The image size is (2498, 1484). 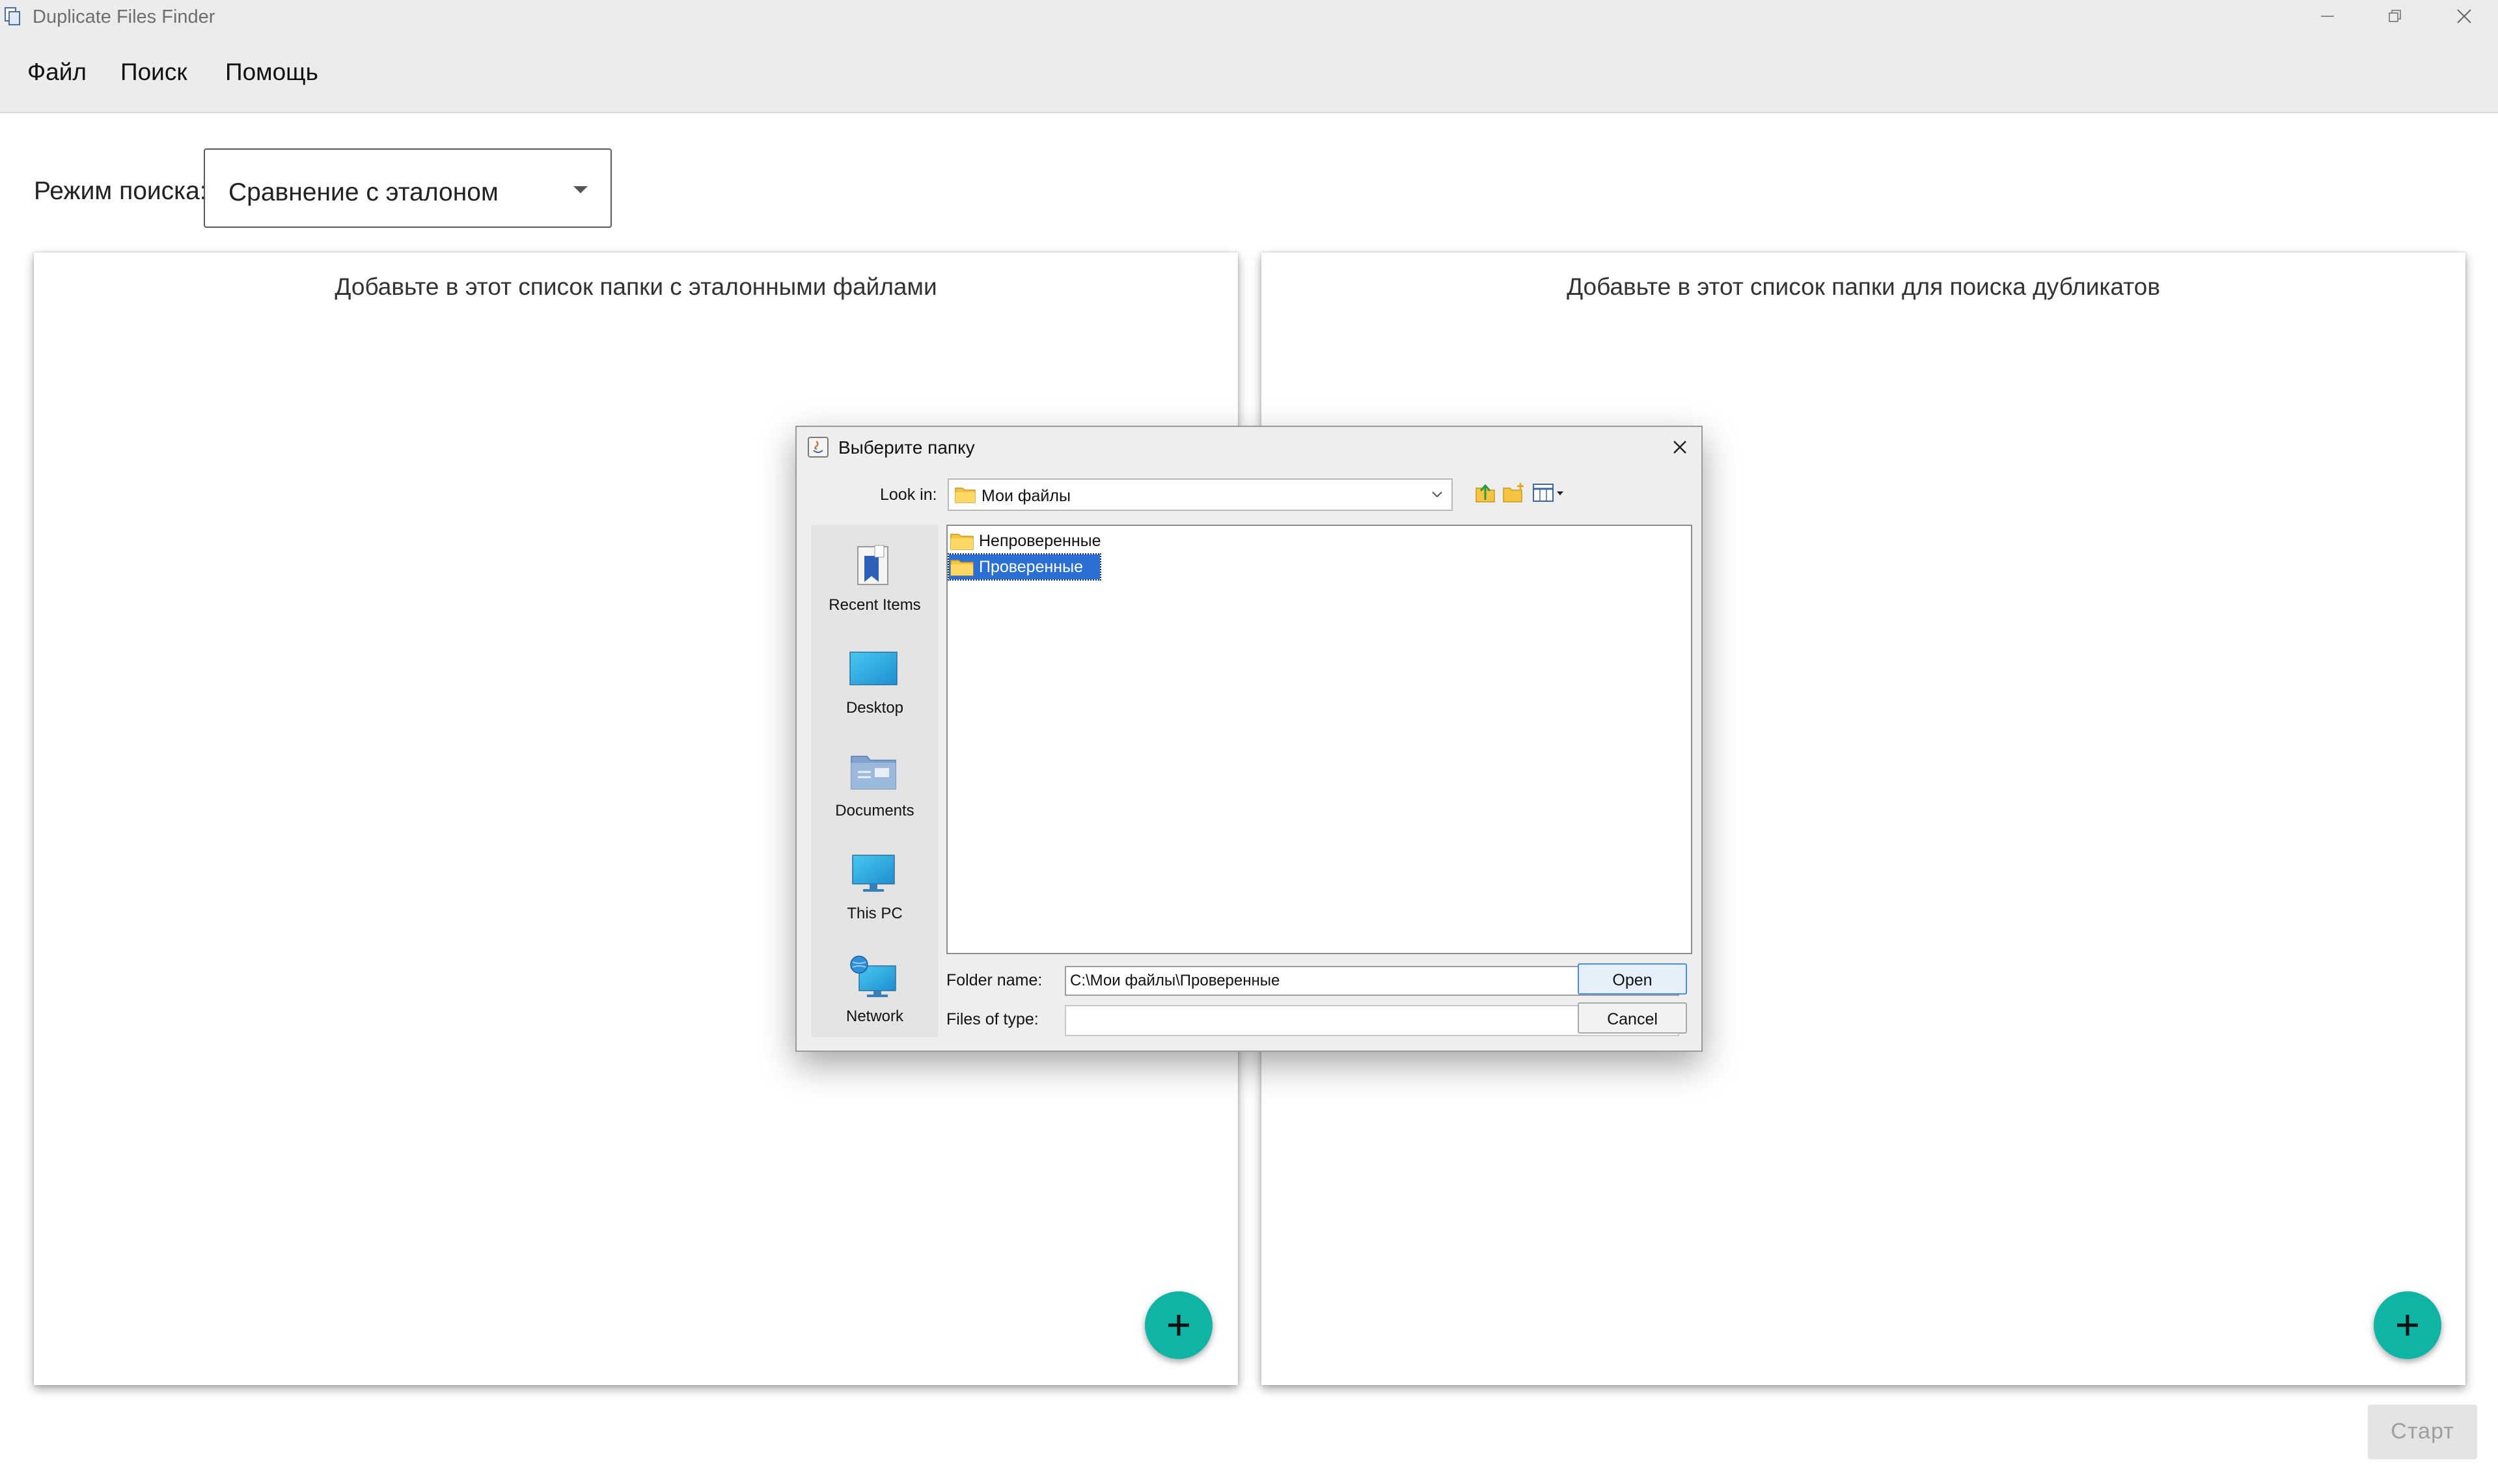 I want to click on list-item: Проверенные, so click(x=1046, y=567).